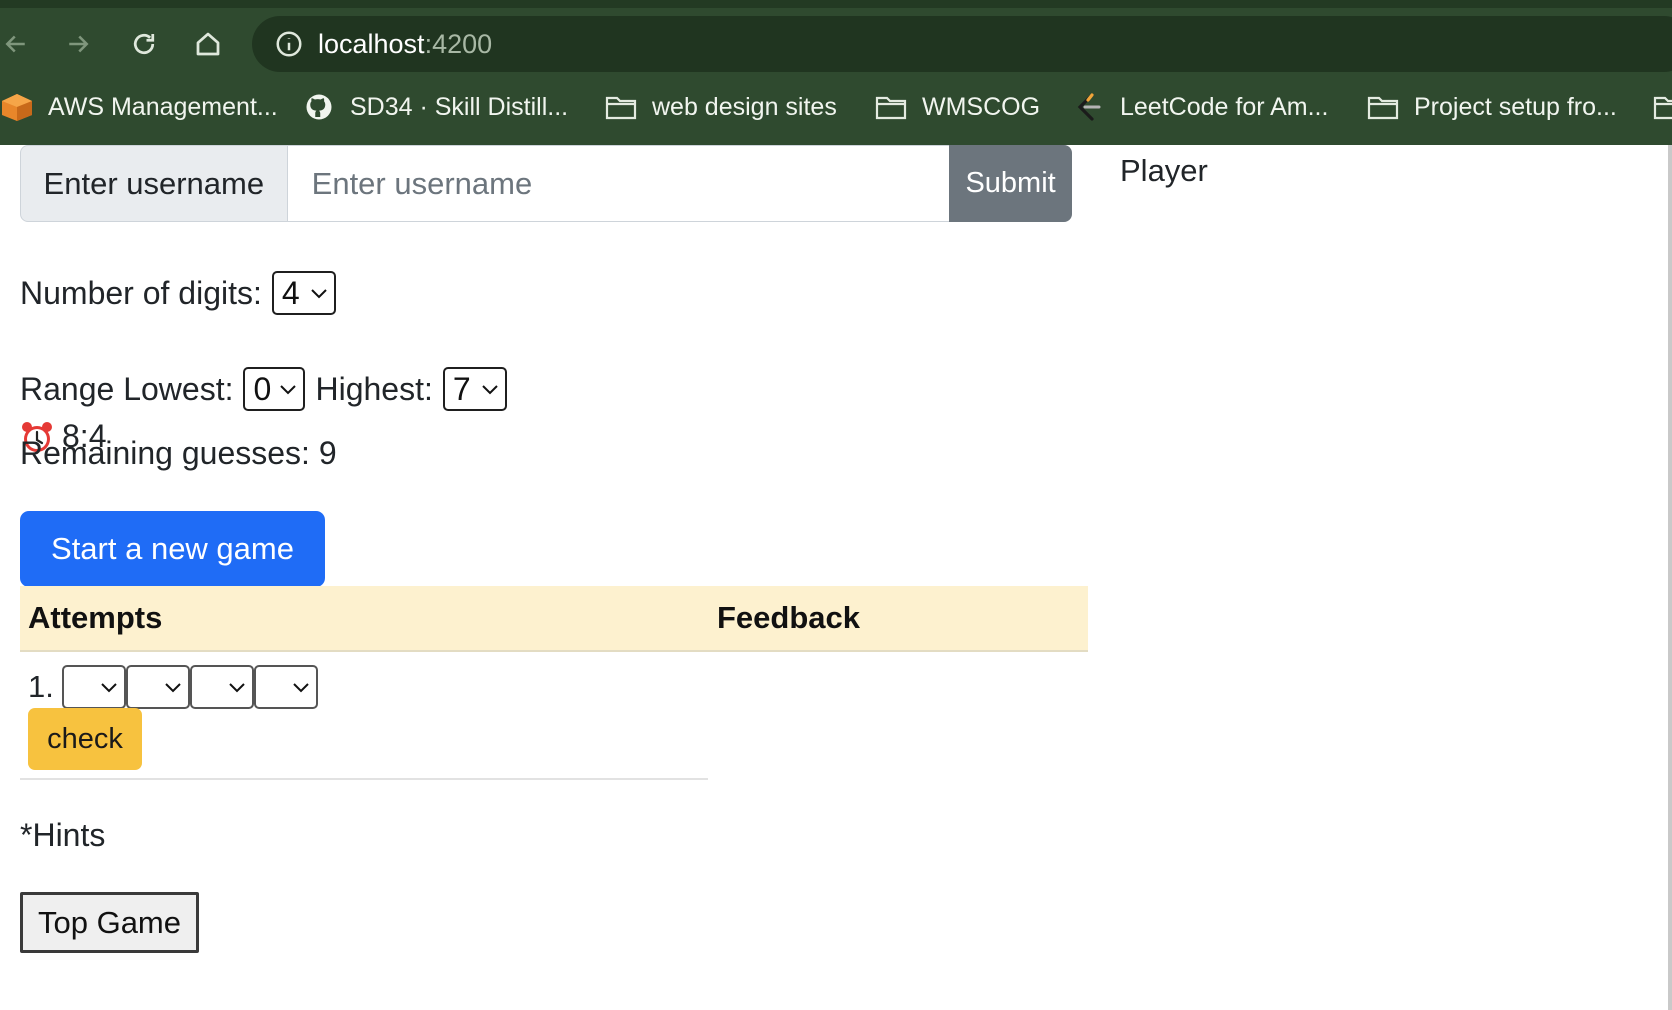  I want to click on github-icon, so click(319, 107).